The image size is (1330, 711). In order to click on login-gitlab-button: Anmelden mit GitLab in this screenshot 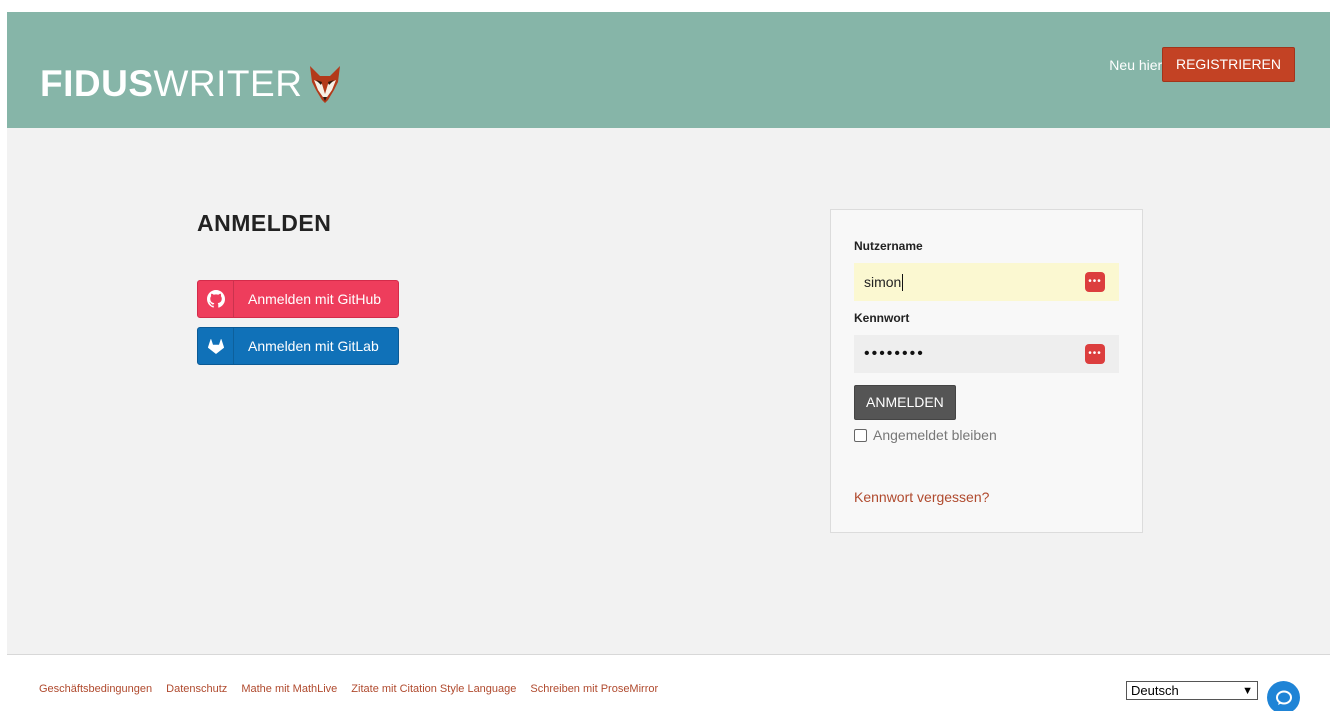, I will do `click(298, 346)`.